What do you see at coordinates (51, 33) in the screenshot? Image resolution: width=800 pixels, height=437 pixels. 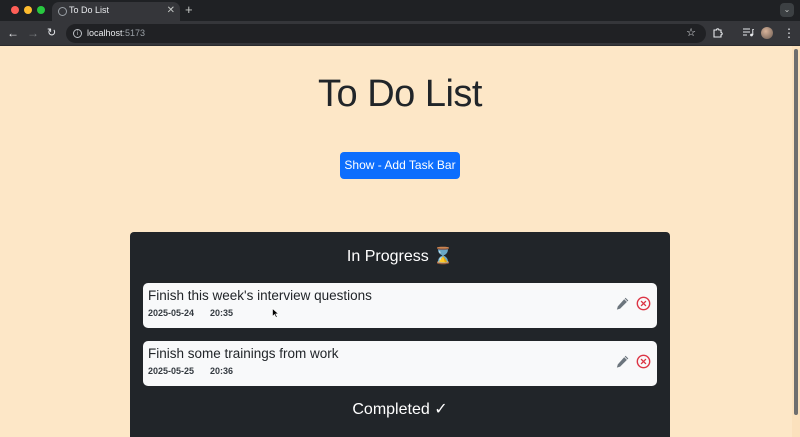 I see `reload-icon: ↻` at bounding box center [51, 33].